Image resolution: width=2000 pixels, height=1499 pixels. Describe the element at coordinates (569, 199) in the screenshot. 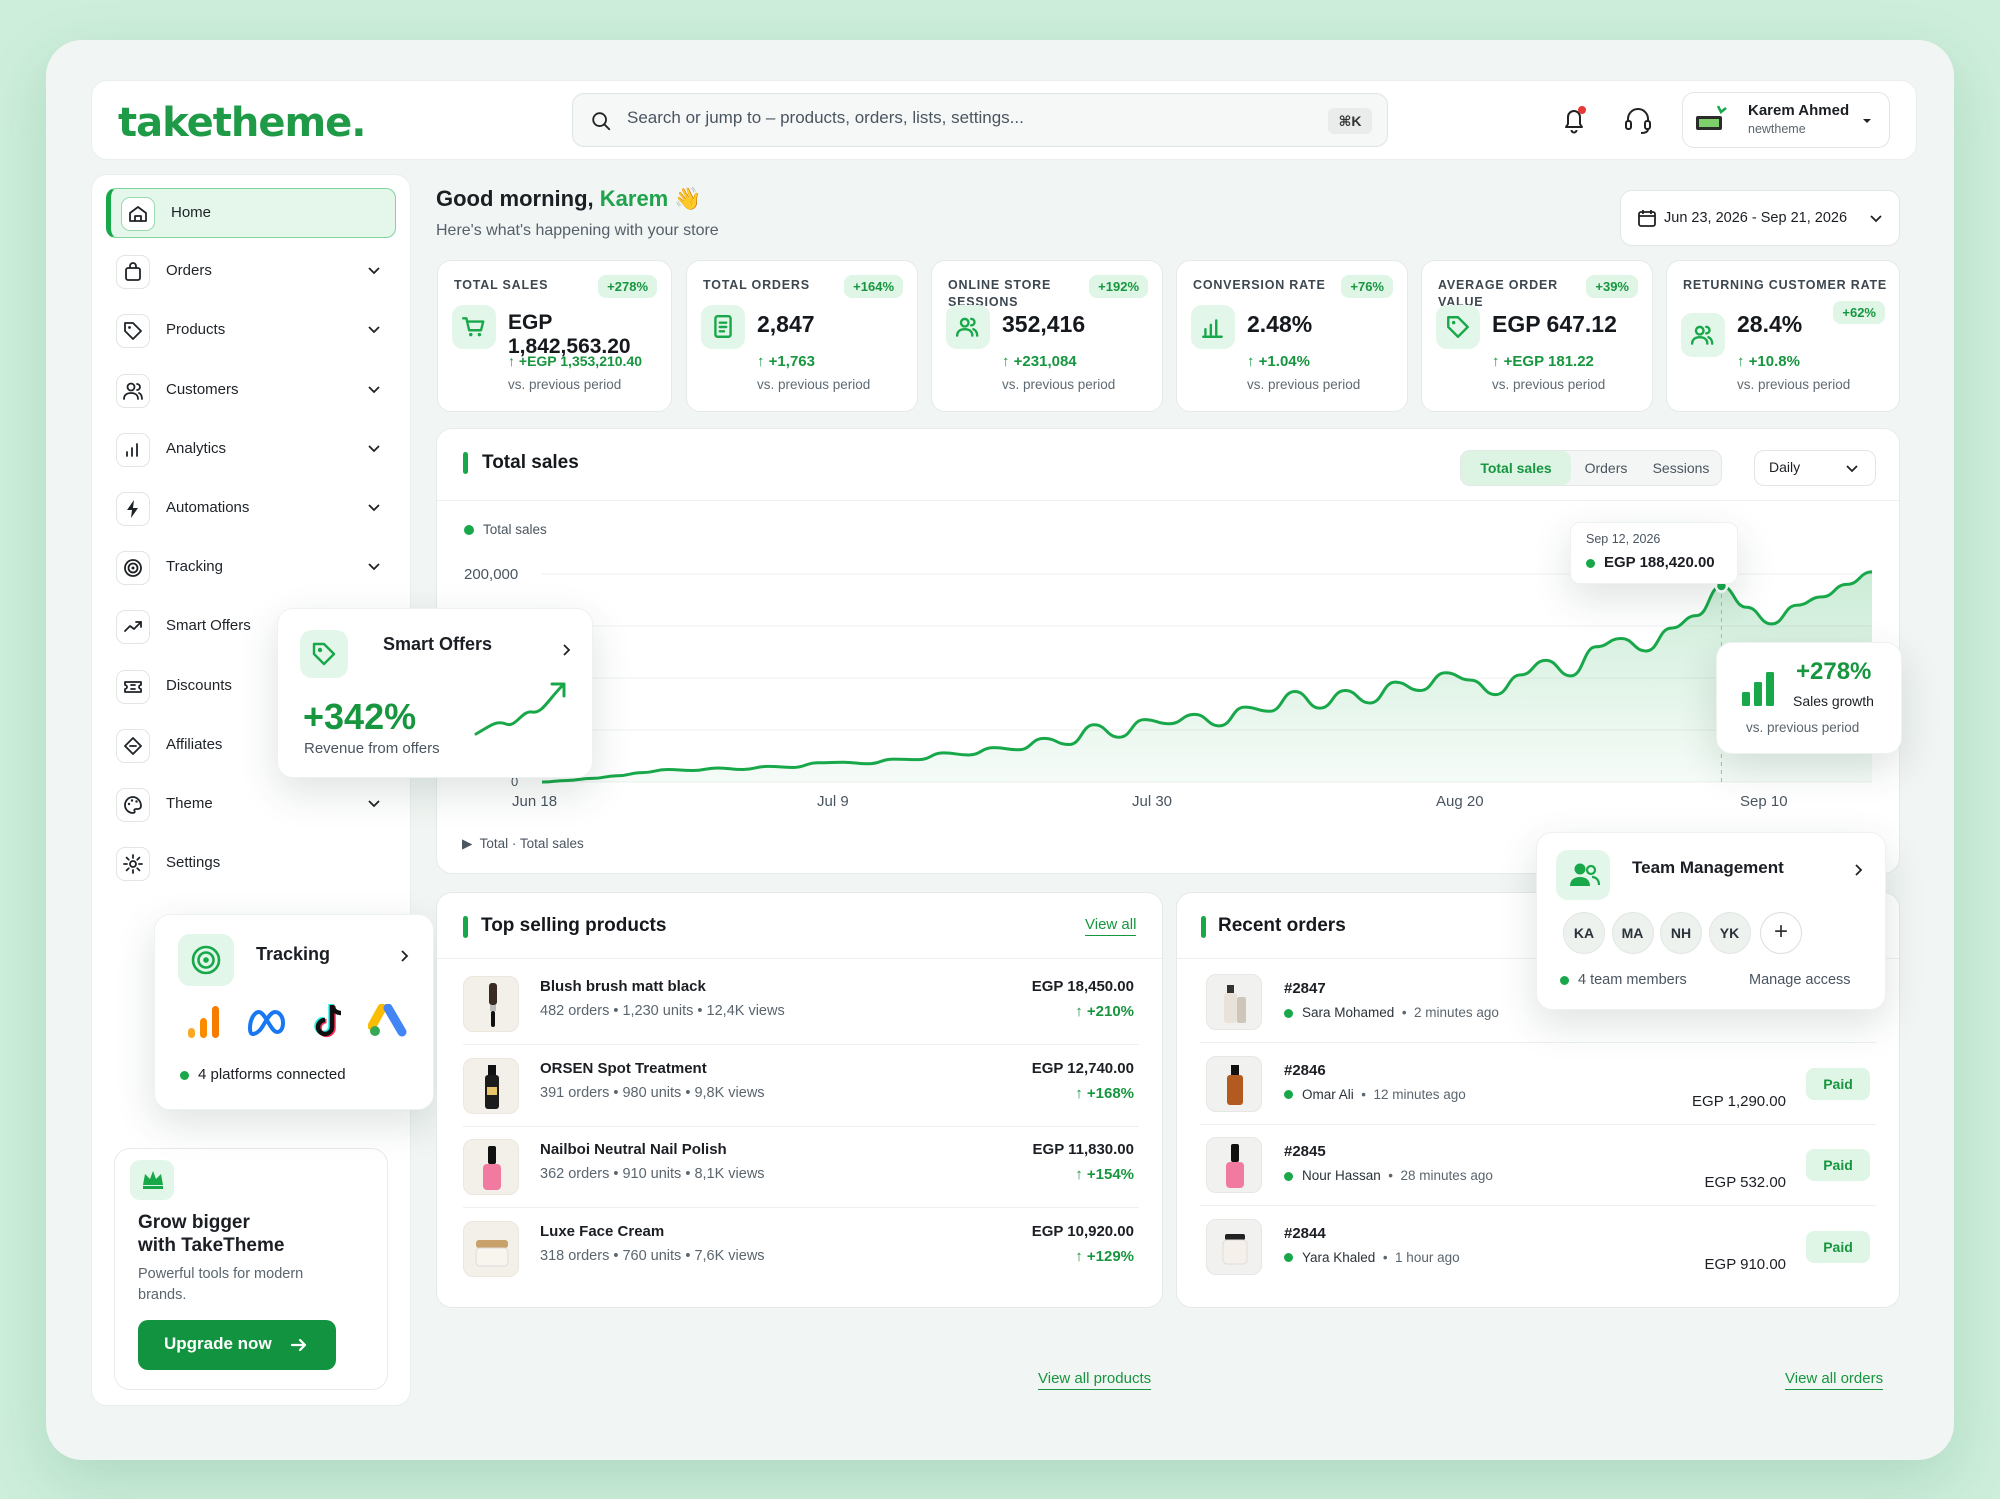

I see `greeting: Good morning, Karem 👋` at that location.